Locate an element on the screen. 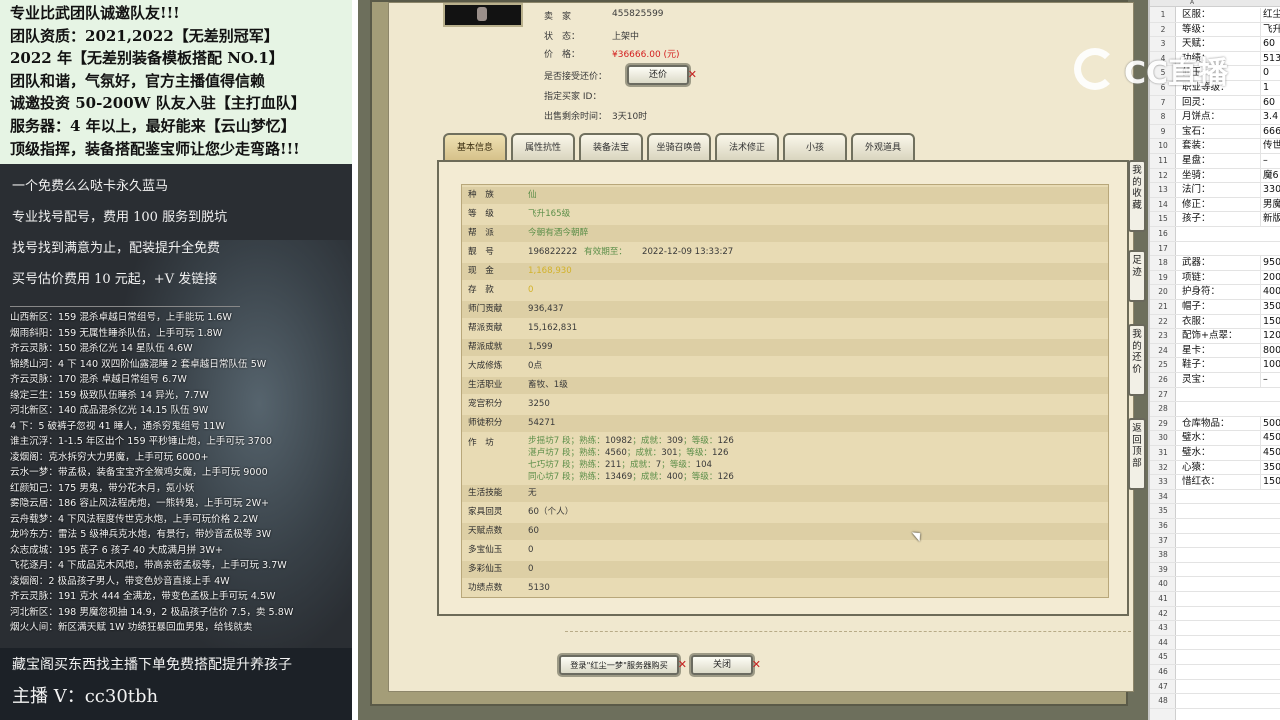 The width and height of the screenshot is (1280, 720). sheet-row: 25 鞋子： 1000 is located at coordinates (1215, 365).